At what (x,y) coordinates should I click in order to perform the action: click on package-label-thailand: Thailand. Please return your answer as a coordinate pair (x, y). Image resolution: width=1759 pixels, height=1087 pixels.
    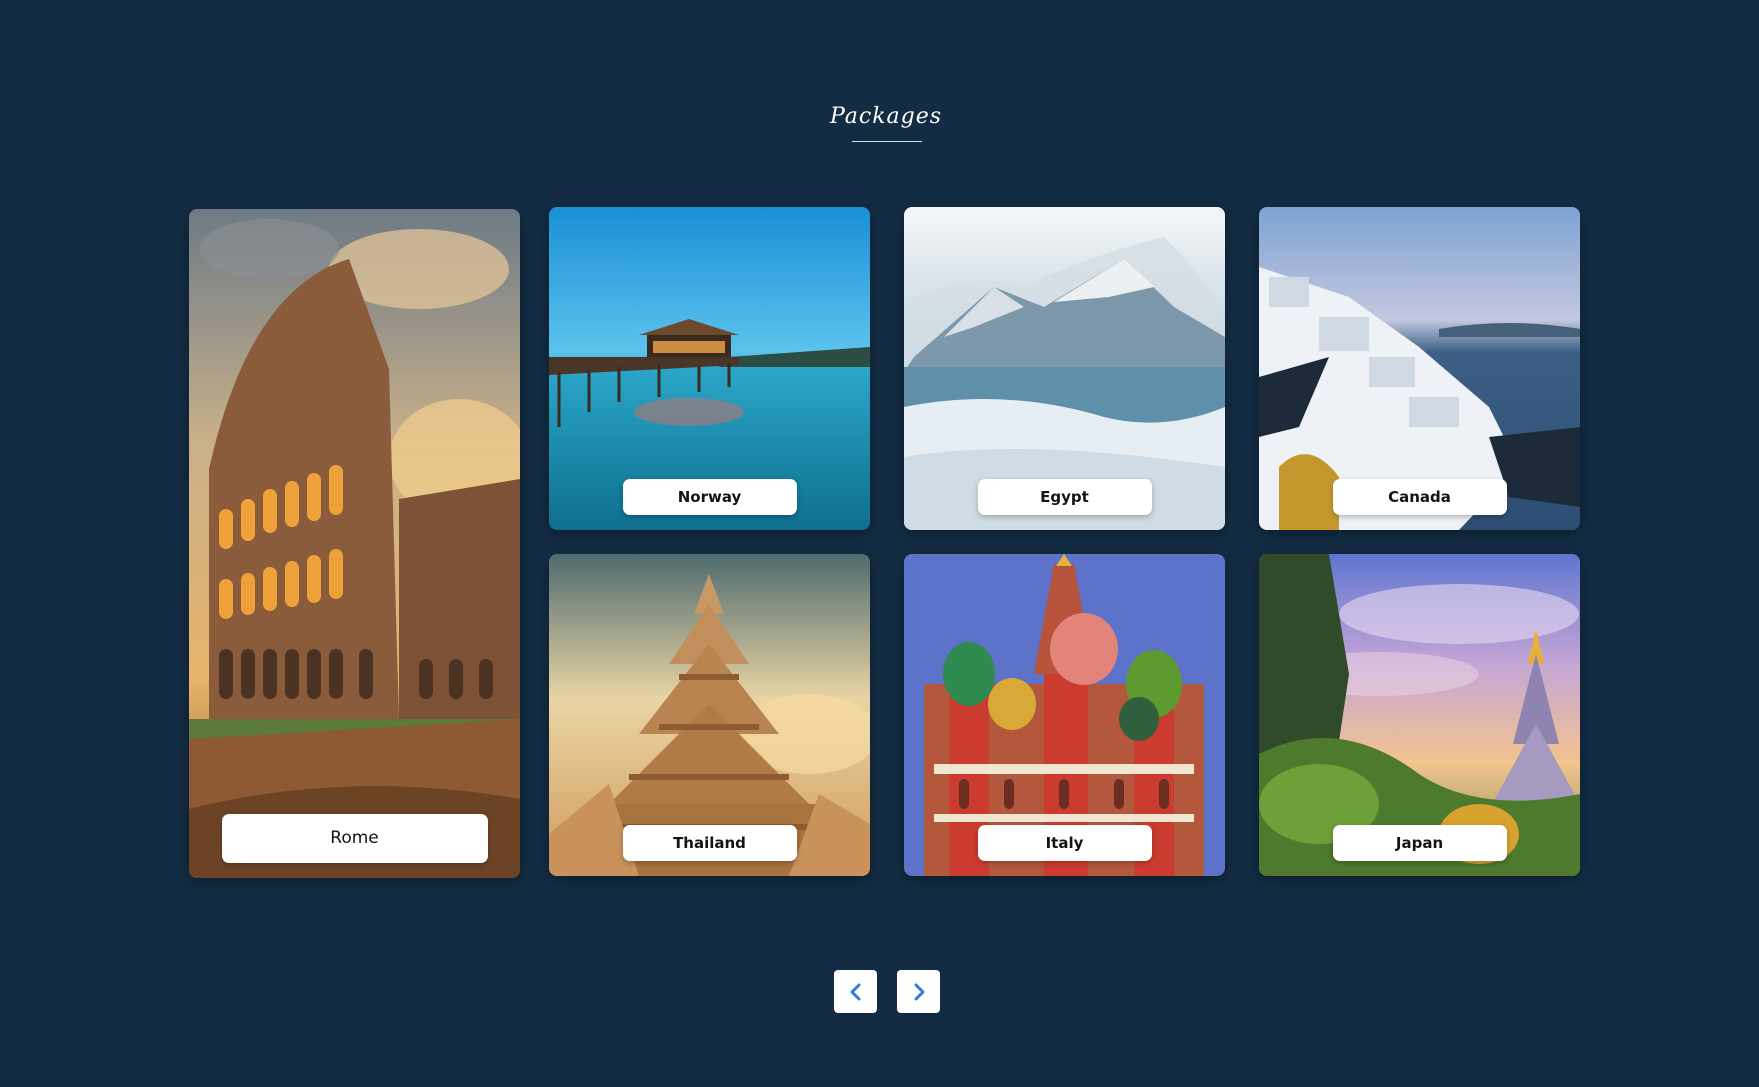
    Looking at the image, I should click on (709, 843).